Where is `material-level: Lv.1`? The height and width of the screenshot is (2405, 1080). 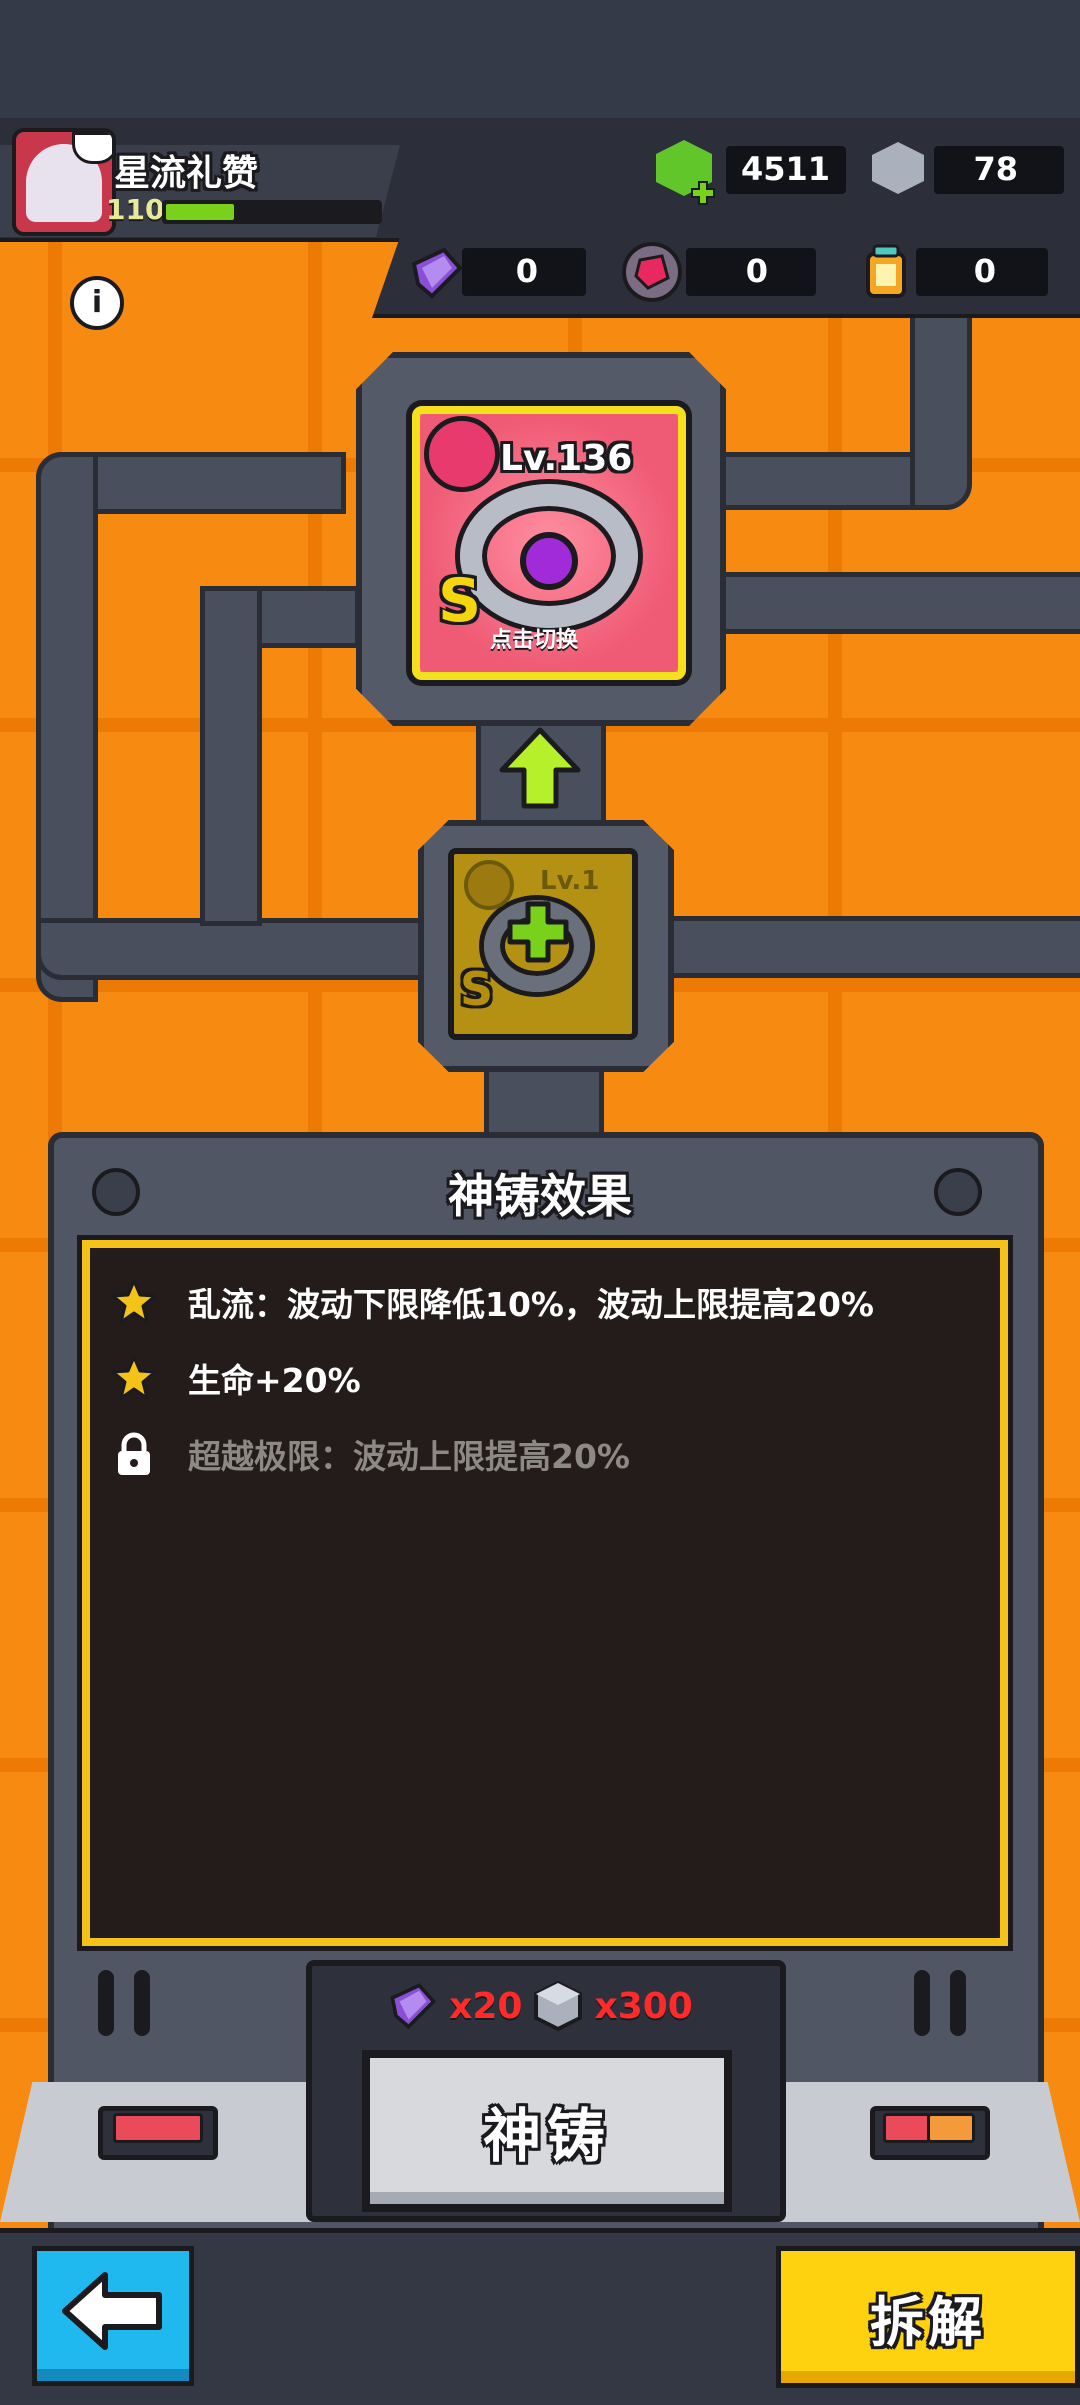
material-level: Lv.1 is located at coordinates (570, 881).